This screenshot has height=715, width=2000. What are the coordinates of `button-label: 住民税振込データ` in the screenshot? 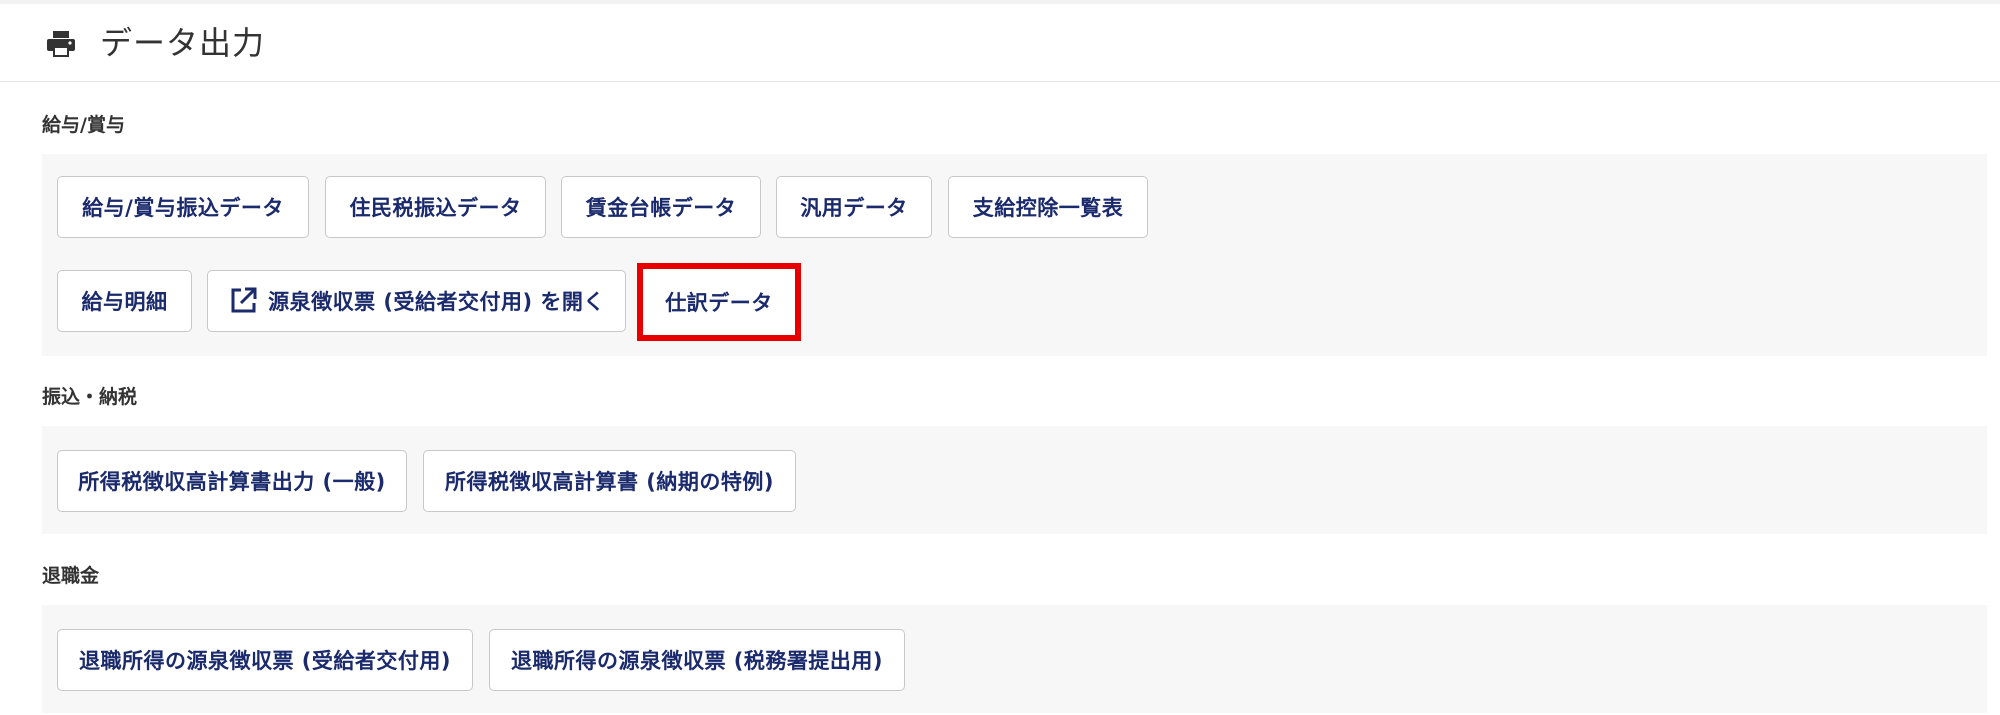 It's located at (435, 208).